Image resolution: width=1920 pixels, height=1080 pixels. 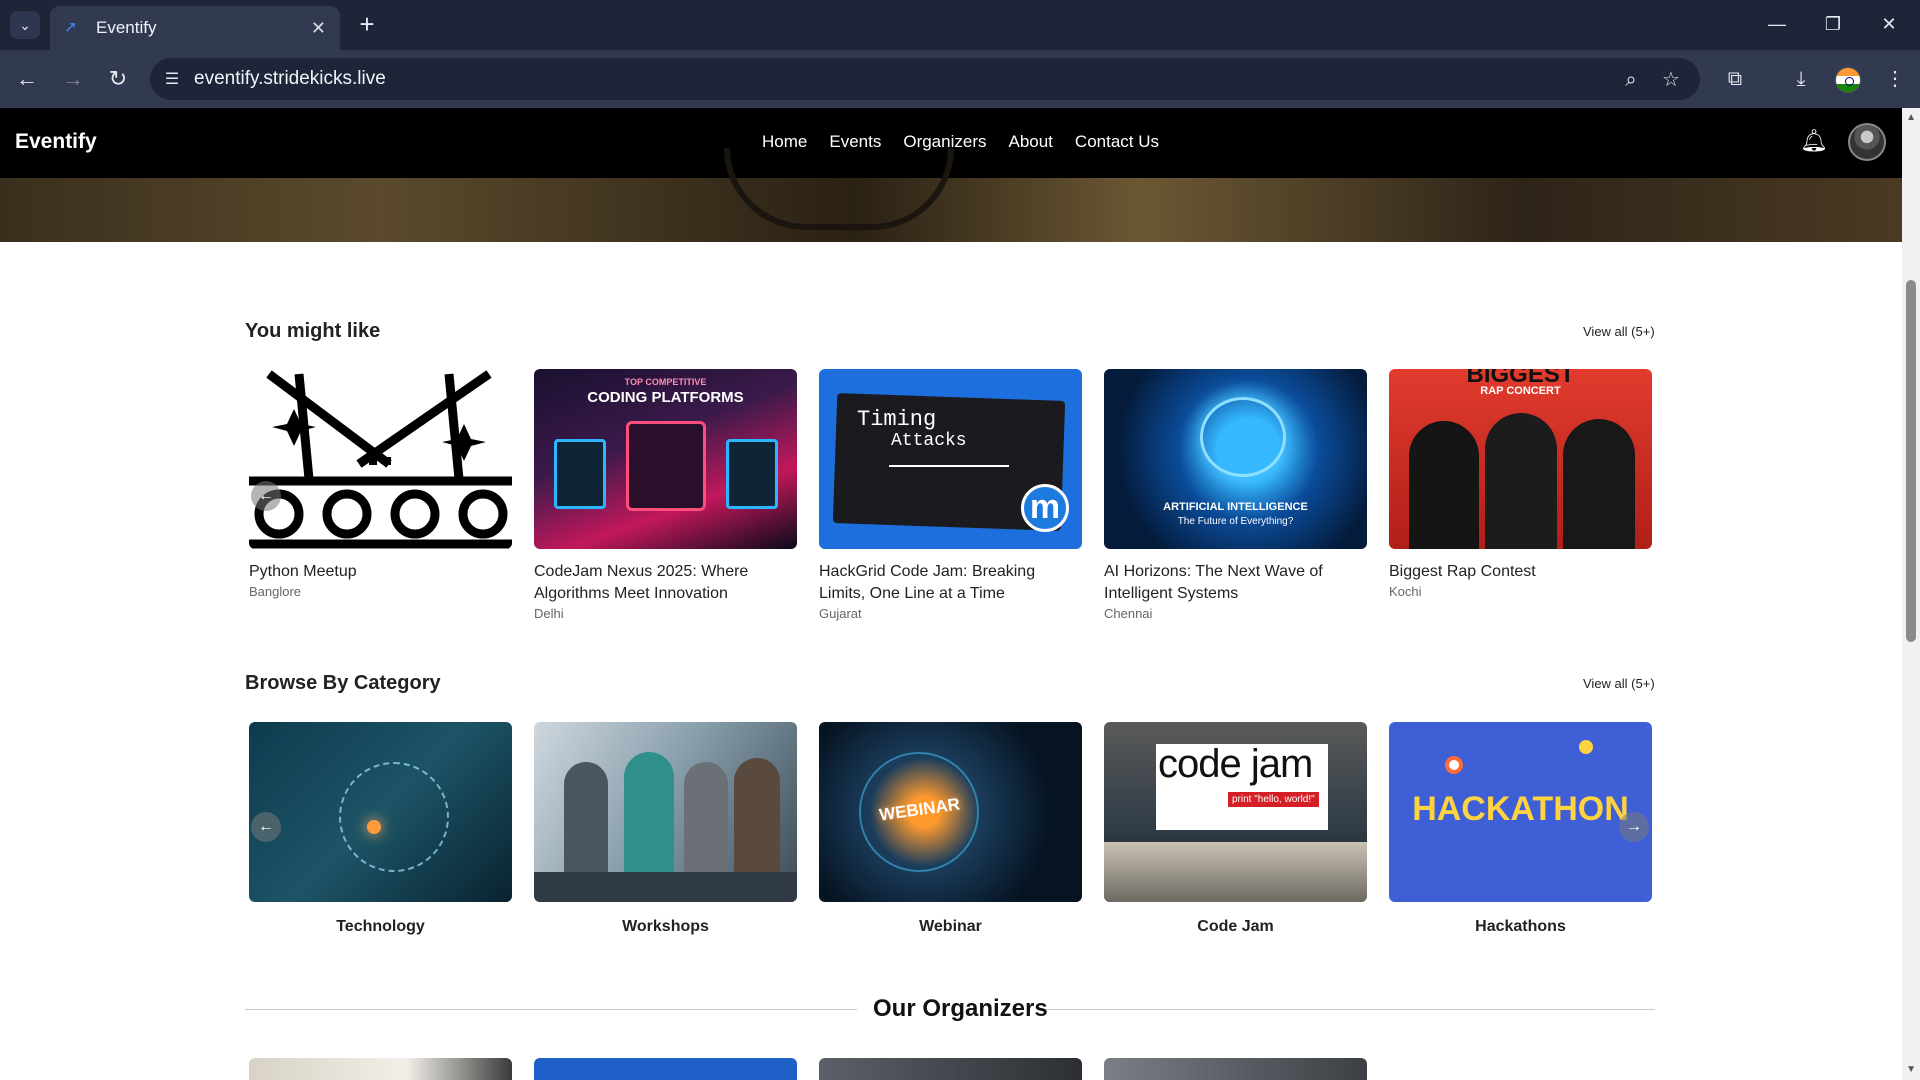 I want to click on thumb-caption: CODING PLATFORMS, so click(x=665, y=397).